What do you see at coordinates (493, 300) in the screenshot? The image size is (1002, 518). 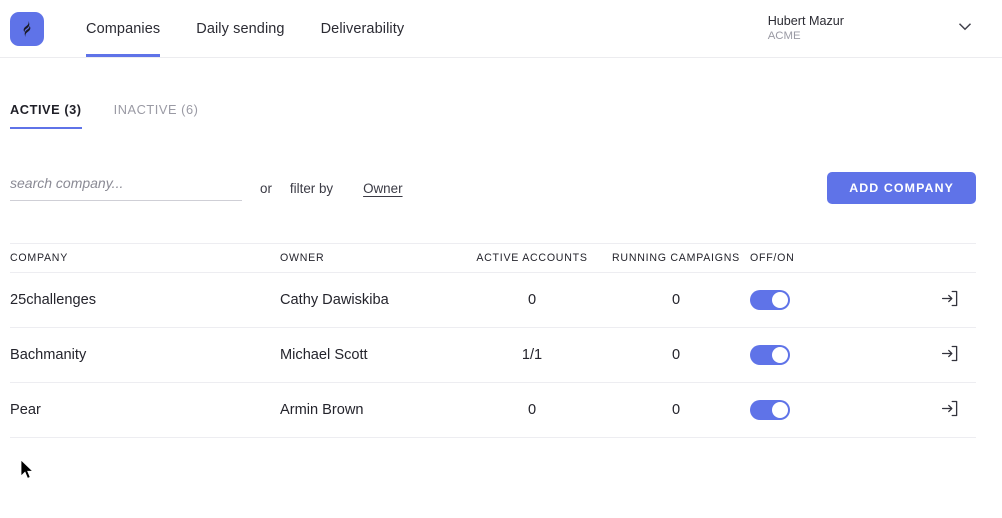 I see `table-row: 25challenges Cathy Dawiskiba 0 0` at bounding box center [493, 300].